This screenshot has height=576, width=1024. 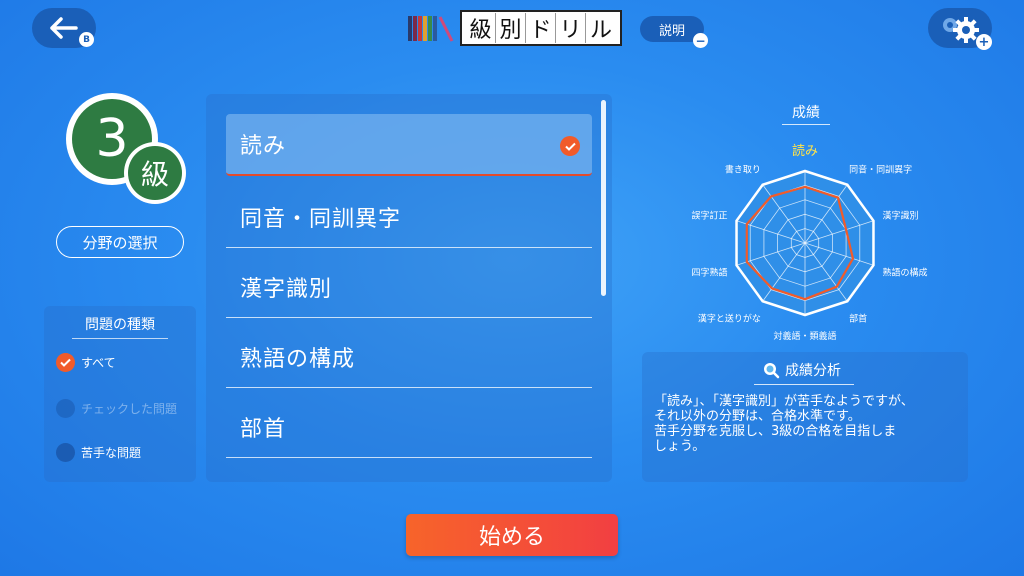 What do you see at coordinates (155, 173) in the screenshot?
I see `grade-suffix: 級` at bounding box center [155, 173].